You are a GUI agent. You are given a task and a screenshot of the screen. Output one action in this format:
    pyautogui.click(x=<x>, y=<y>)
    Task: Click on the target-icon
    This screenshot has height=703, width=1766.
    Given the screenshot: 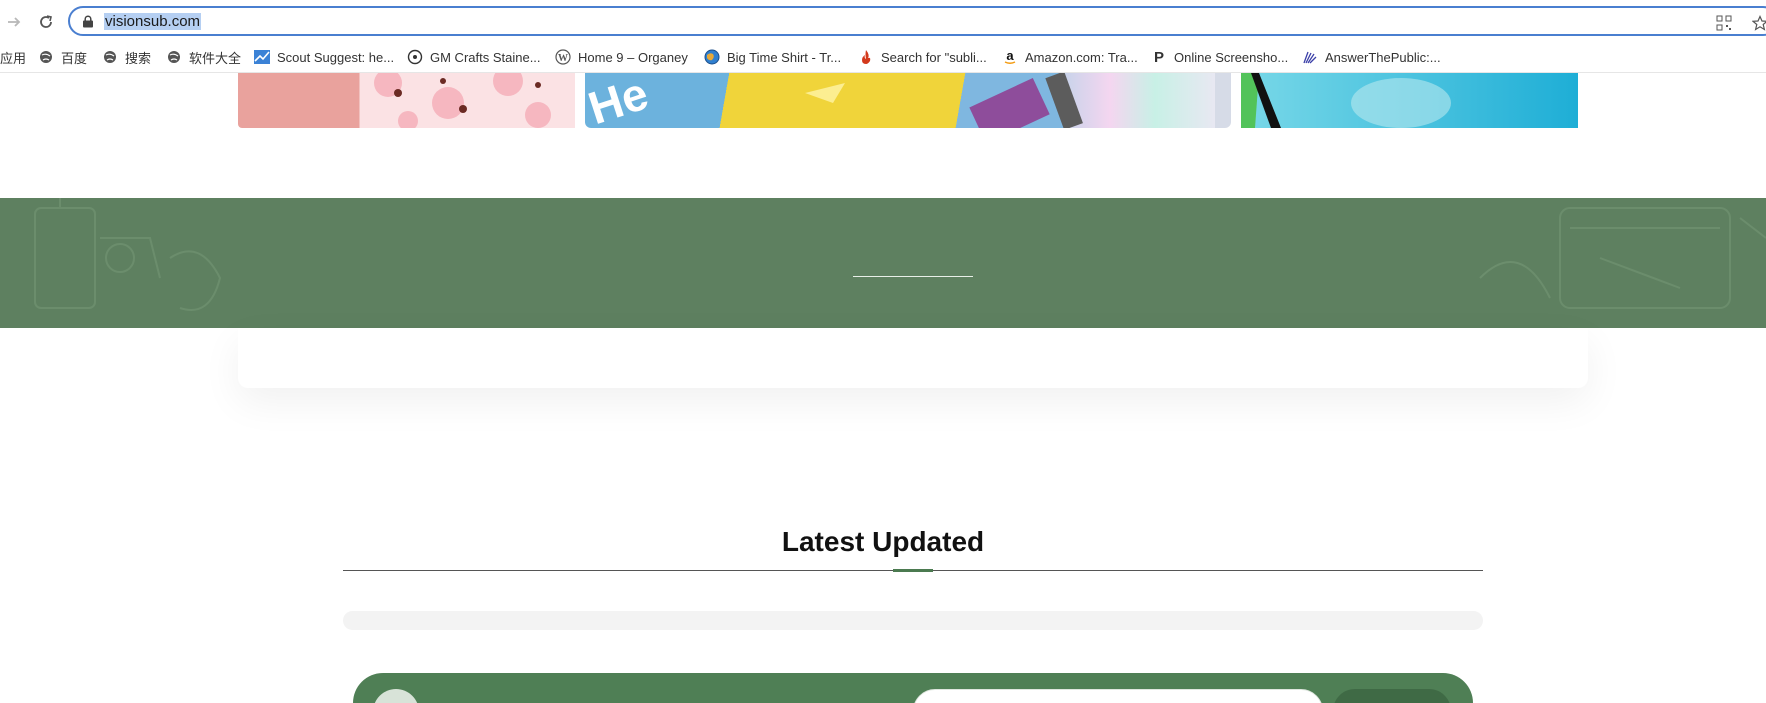 What is the action you would take?
    pyautogui.click(x=415, y=57)
    